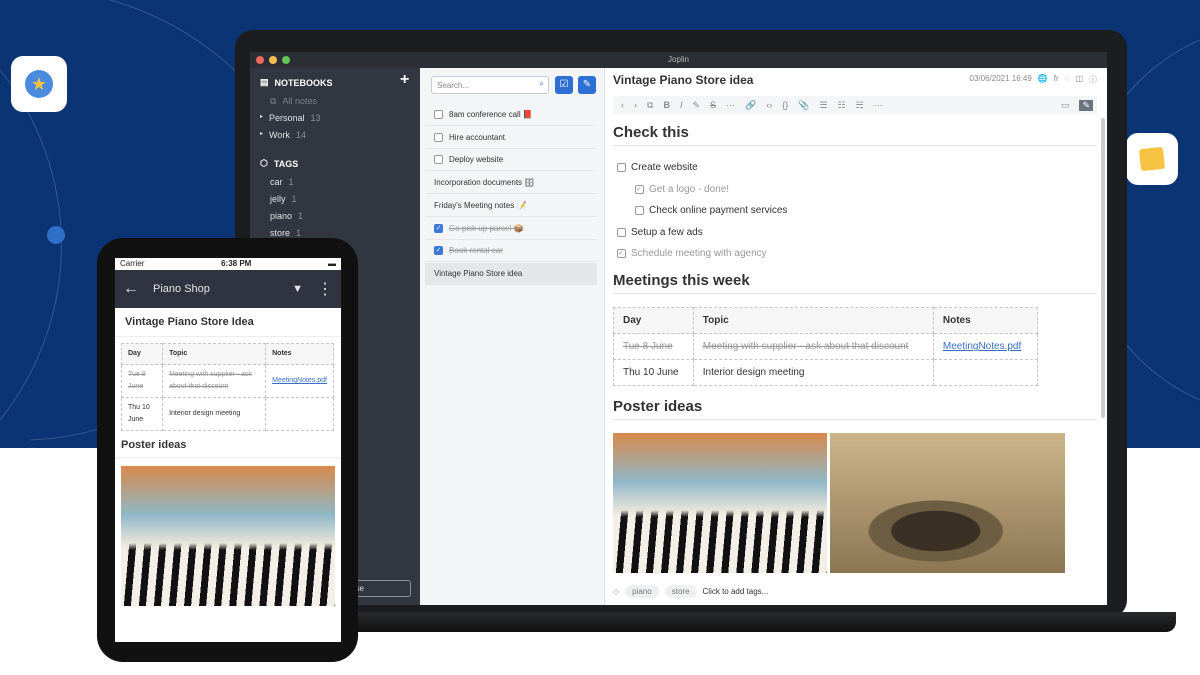  I want to click on checklist-label: Check online payment services, so click(718, 210).